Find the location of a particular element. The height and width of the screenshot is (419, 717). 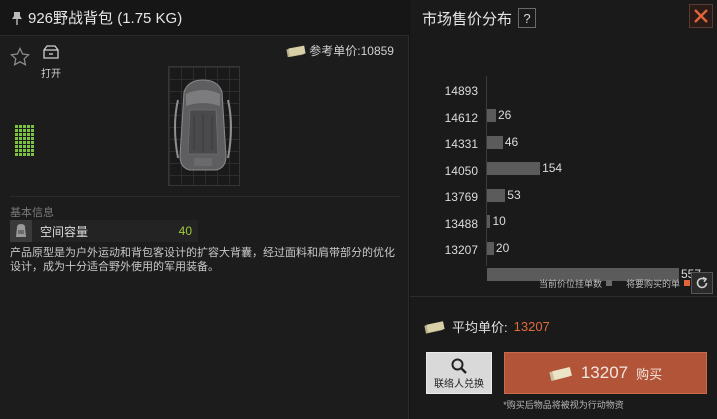

section-divider is located at coordinates (205, 196).